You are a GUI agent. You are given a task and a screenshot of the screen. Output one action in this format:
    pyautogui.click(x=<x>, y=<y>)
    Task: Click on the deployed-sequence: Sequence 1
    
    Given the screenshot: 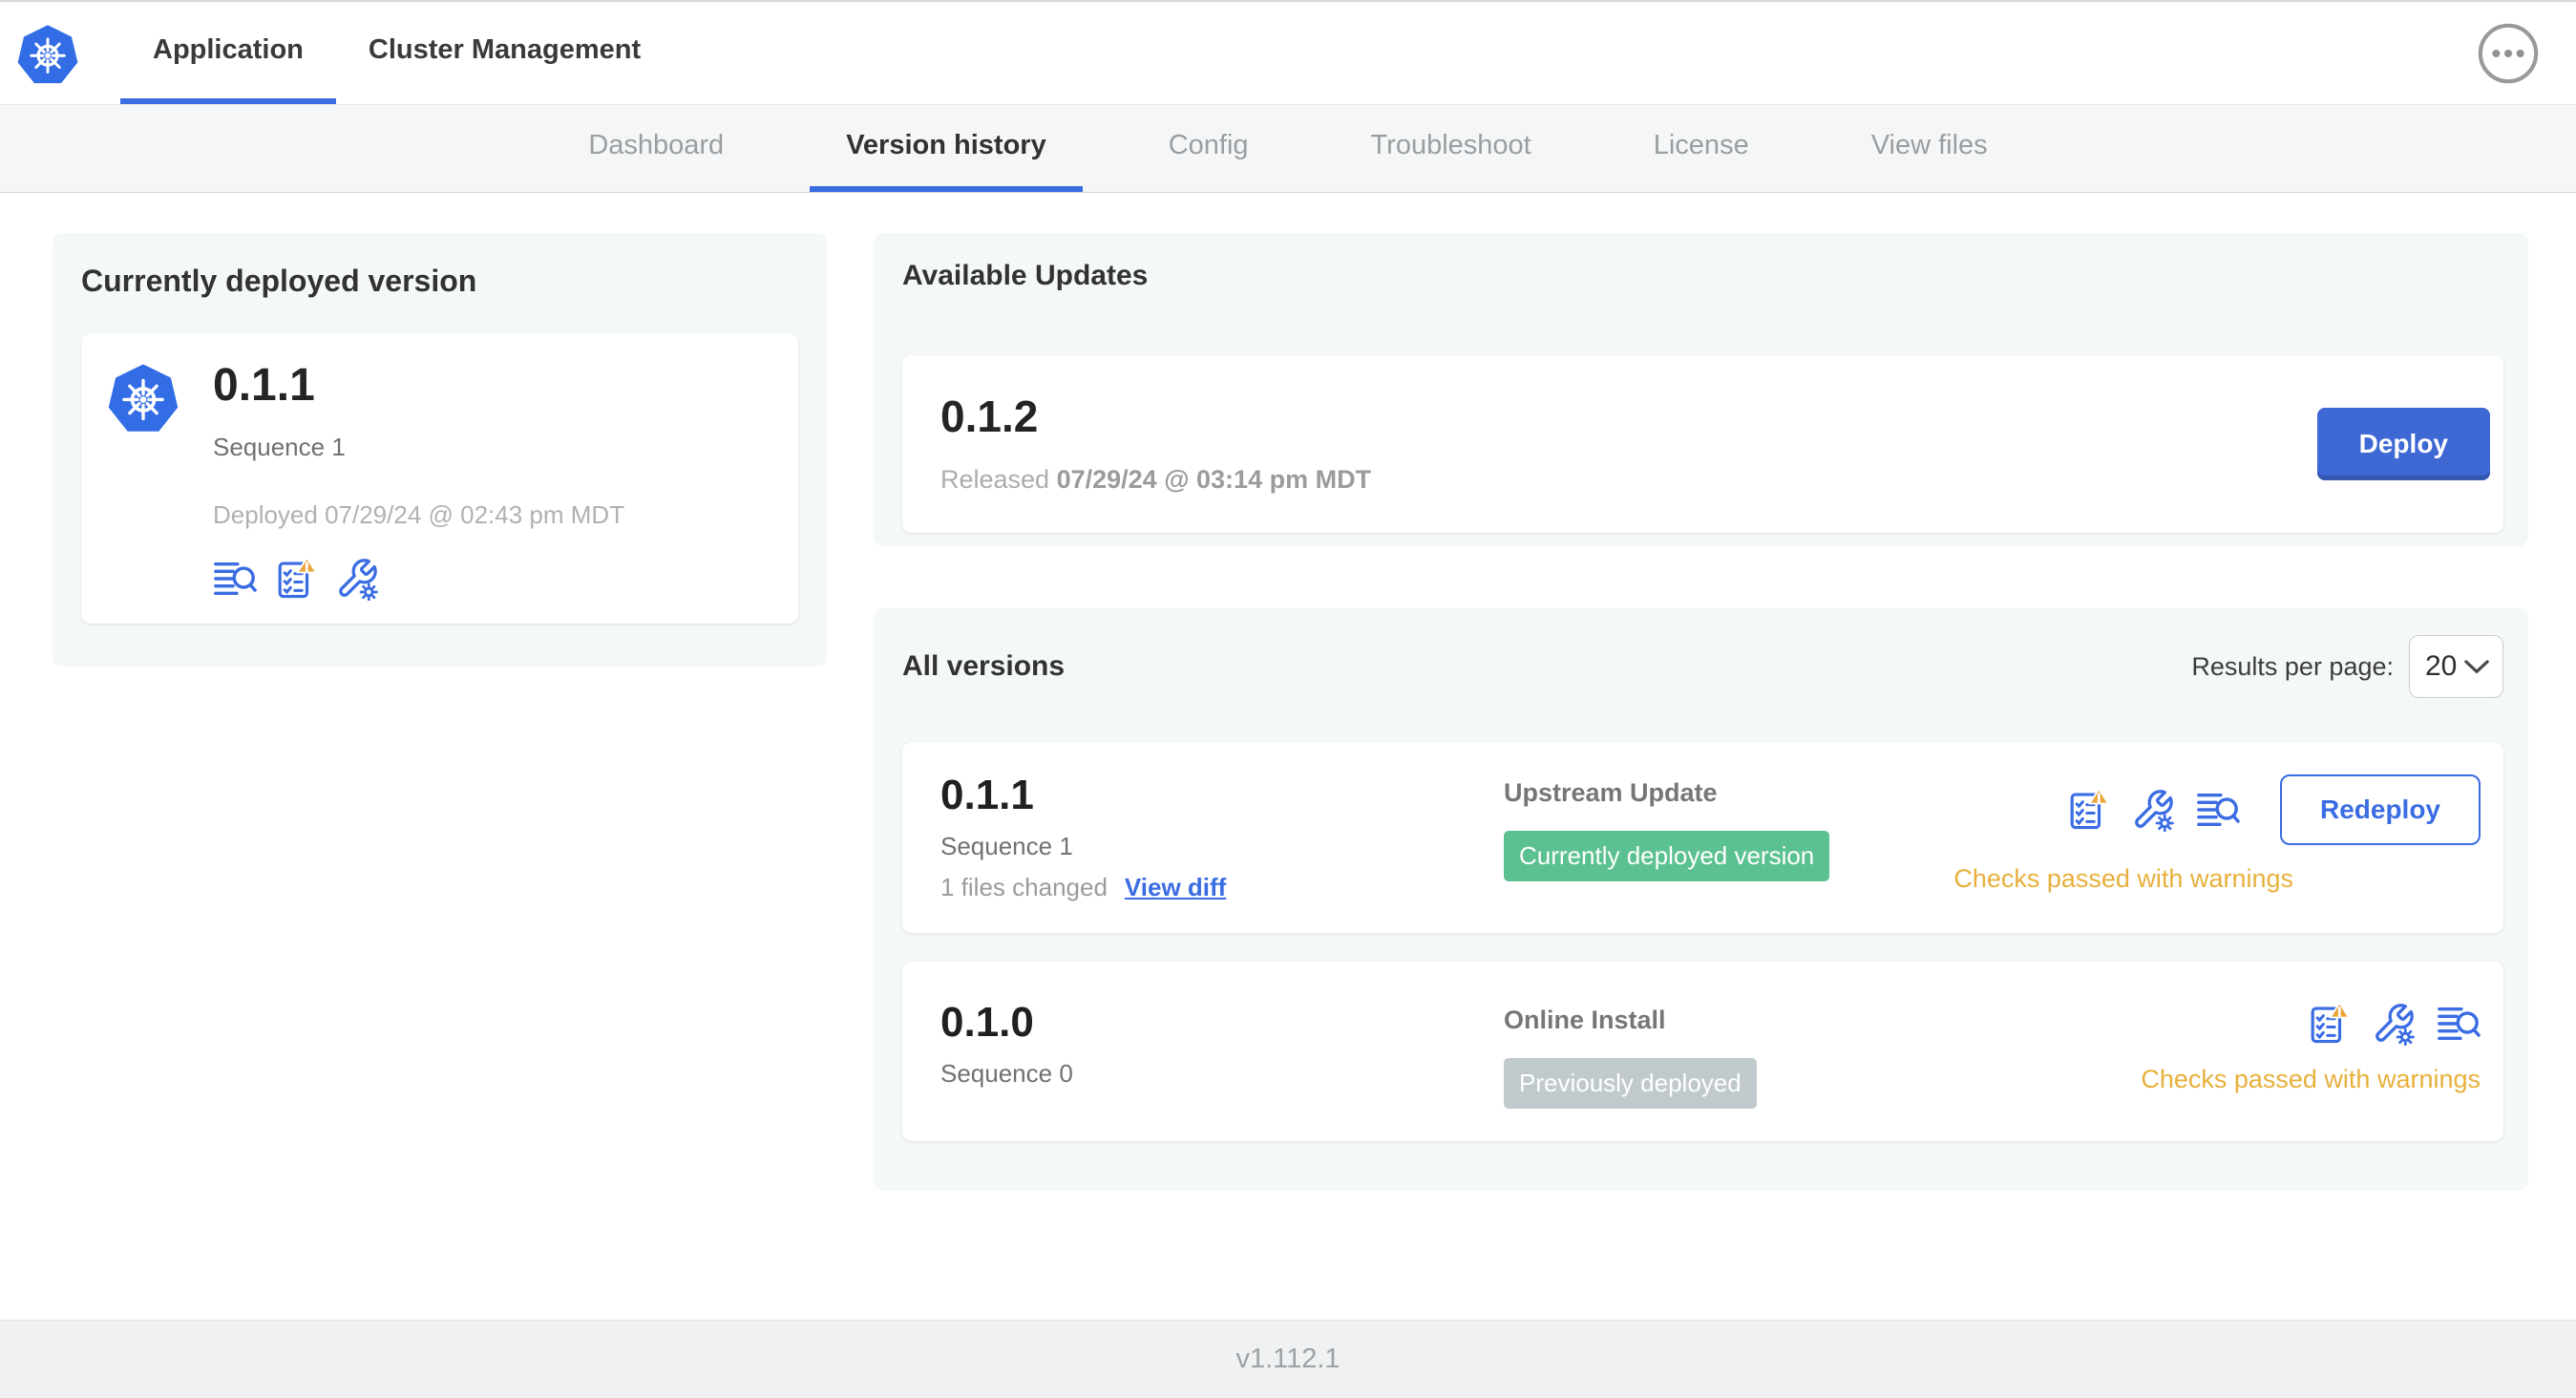 What is the action you would take?
    pyautogui.click(x=279, y=447)
    